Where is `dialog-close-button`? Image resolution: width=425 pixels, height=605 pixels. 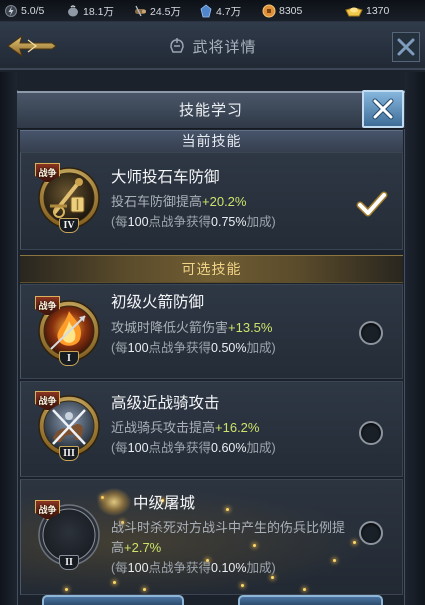
dialog-close-button is located at coordinates (383, 109).